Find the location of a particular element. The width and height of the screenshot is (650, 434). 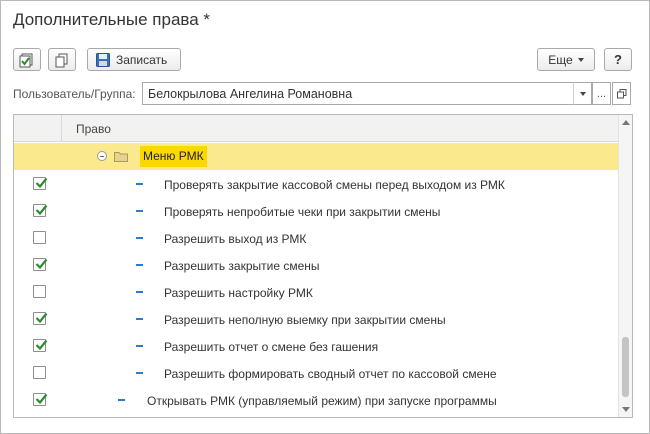

table-header: Право is located at coordinates (317, 128).